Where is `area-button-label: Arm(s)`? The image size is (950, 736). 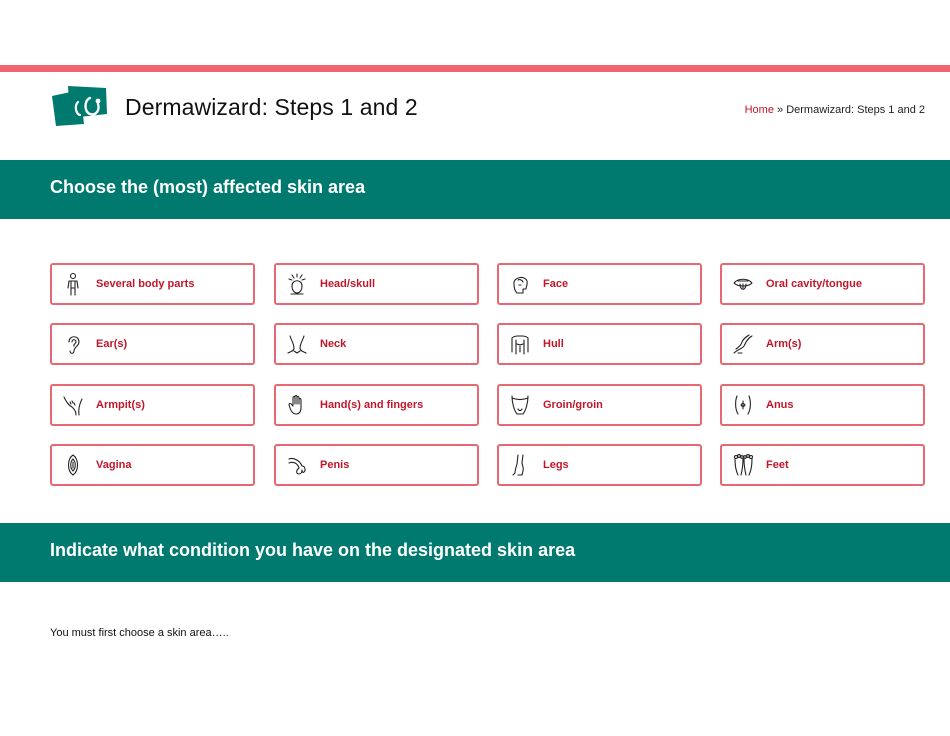
area-button-label: Arm(s) is located at coordinates (784, 344).